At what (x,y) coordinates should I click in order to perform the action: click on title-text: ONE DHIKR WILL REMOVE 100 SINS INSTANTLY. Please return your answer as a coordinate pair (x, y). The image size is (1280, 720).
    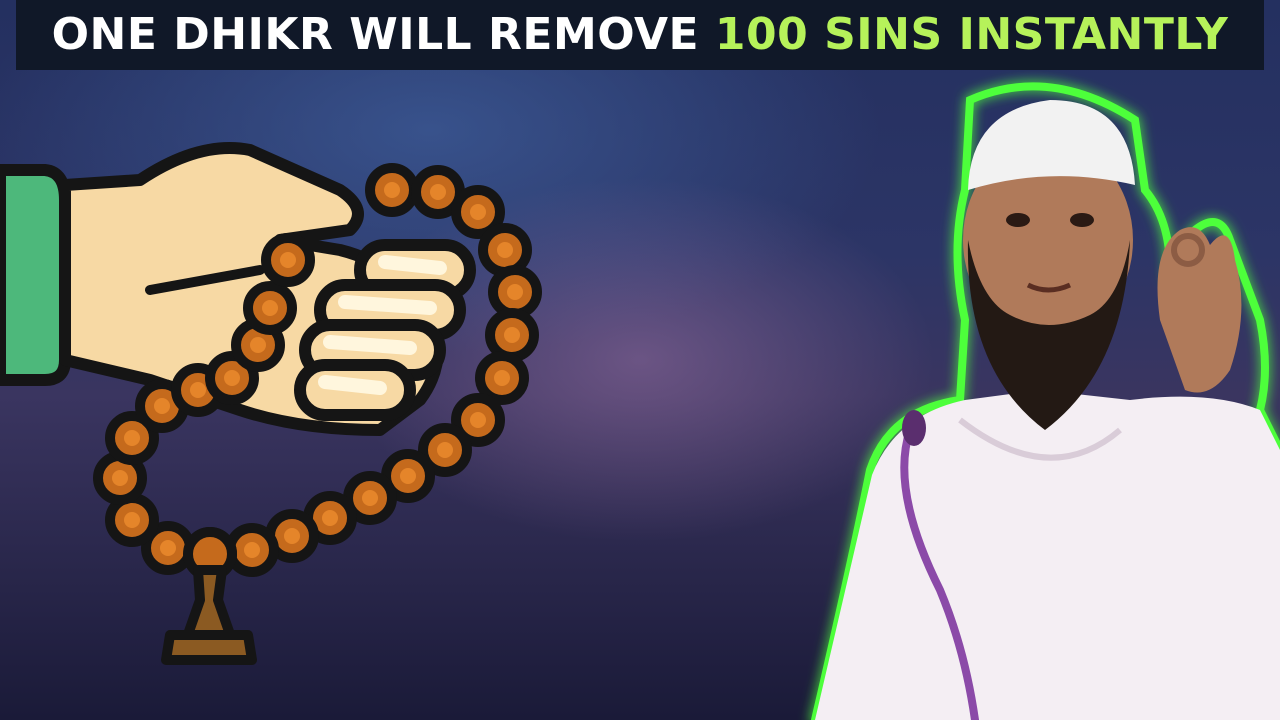
    Looking at the image, I should click on (640, 35).